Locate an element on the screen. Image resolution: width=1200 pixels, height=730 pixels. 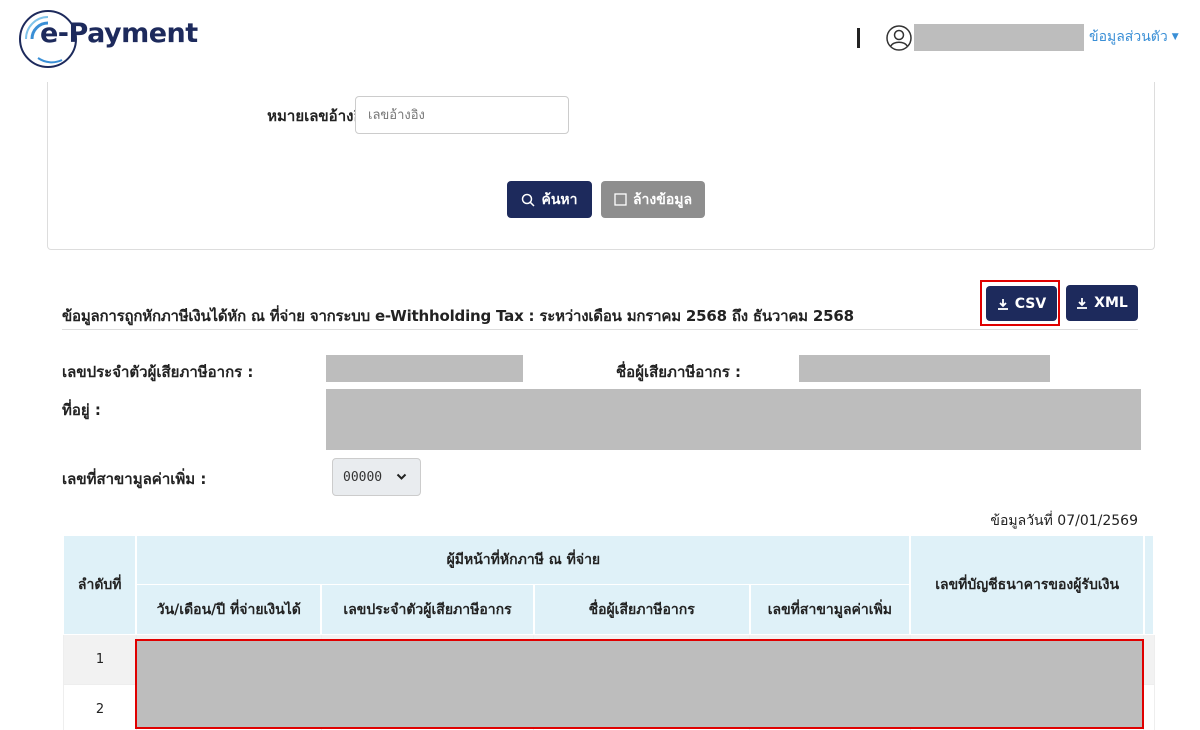
address-redacted is located at coordinates (733, 419).